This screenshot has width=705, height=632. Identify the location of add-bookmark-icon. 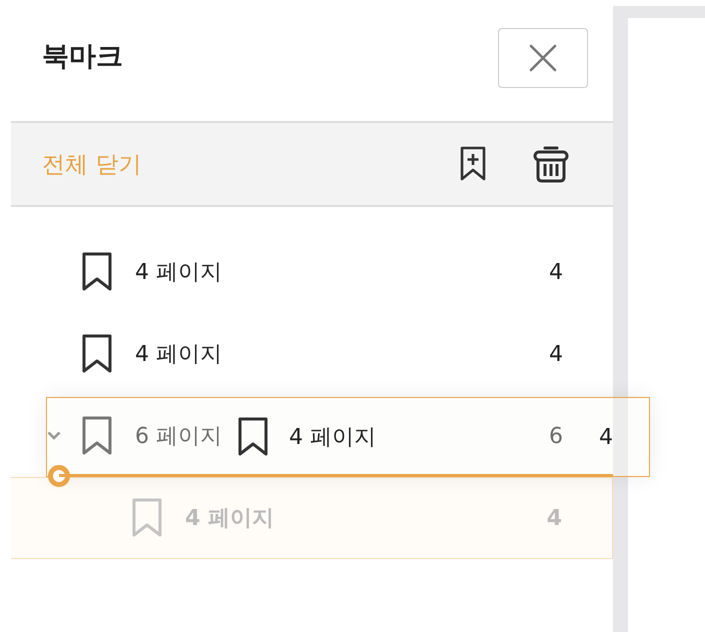
(473, 164).